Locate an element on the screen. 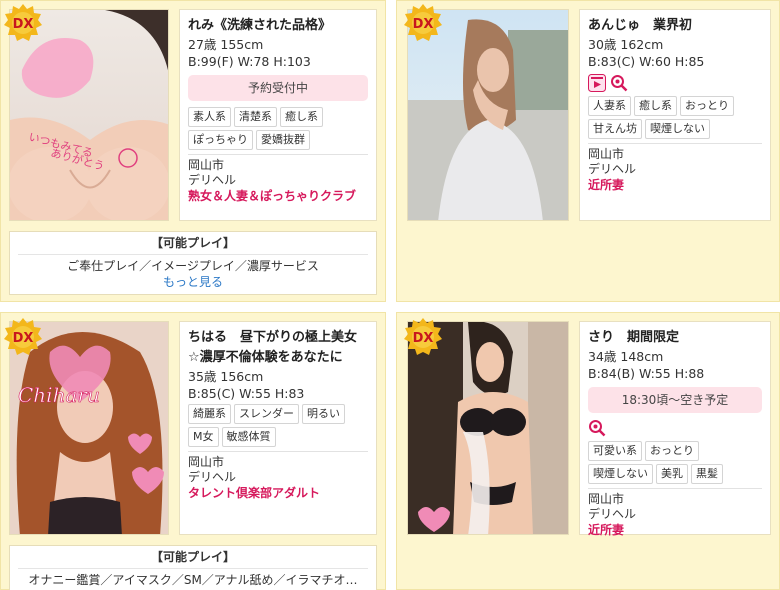  tag: 清楚系 is located at coordinates (255, 117).